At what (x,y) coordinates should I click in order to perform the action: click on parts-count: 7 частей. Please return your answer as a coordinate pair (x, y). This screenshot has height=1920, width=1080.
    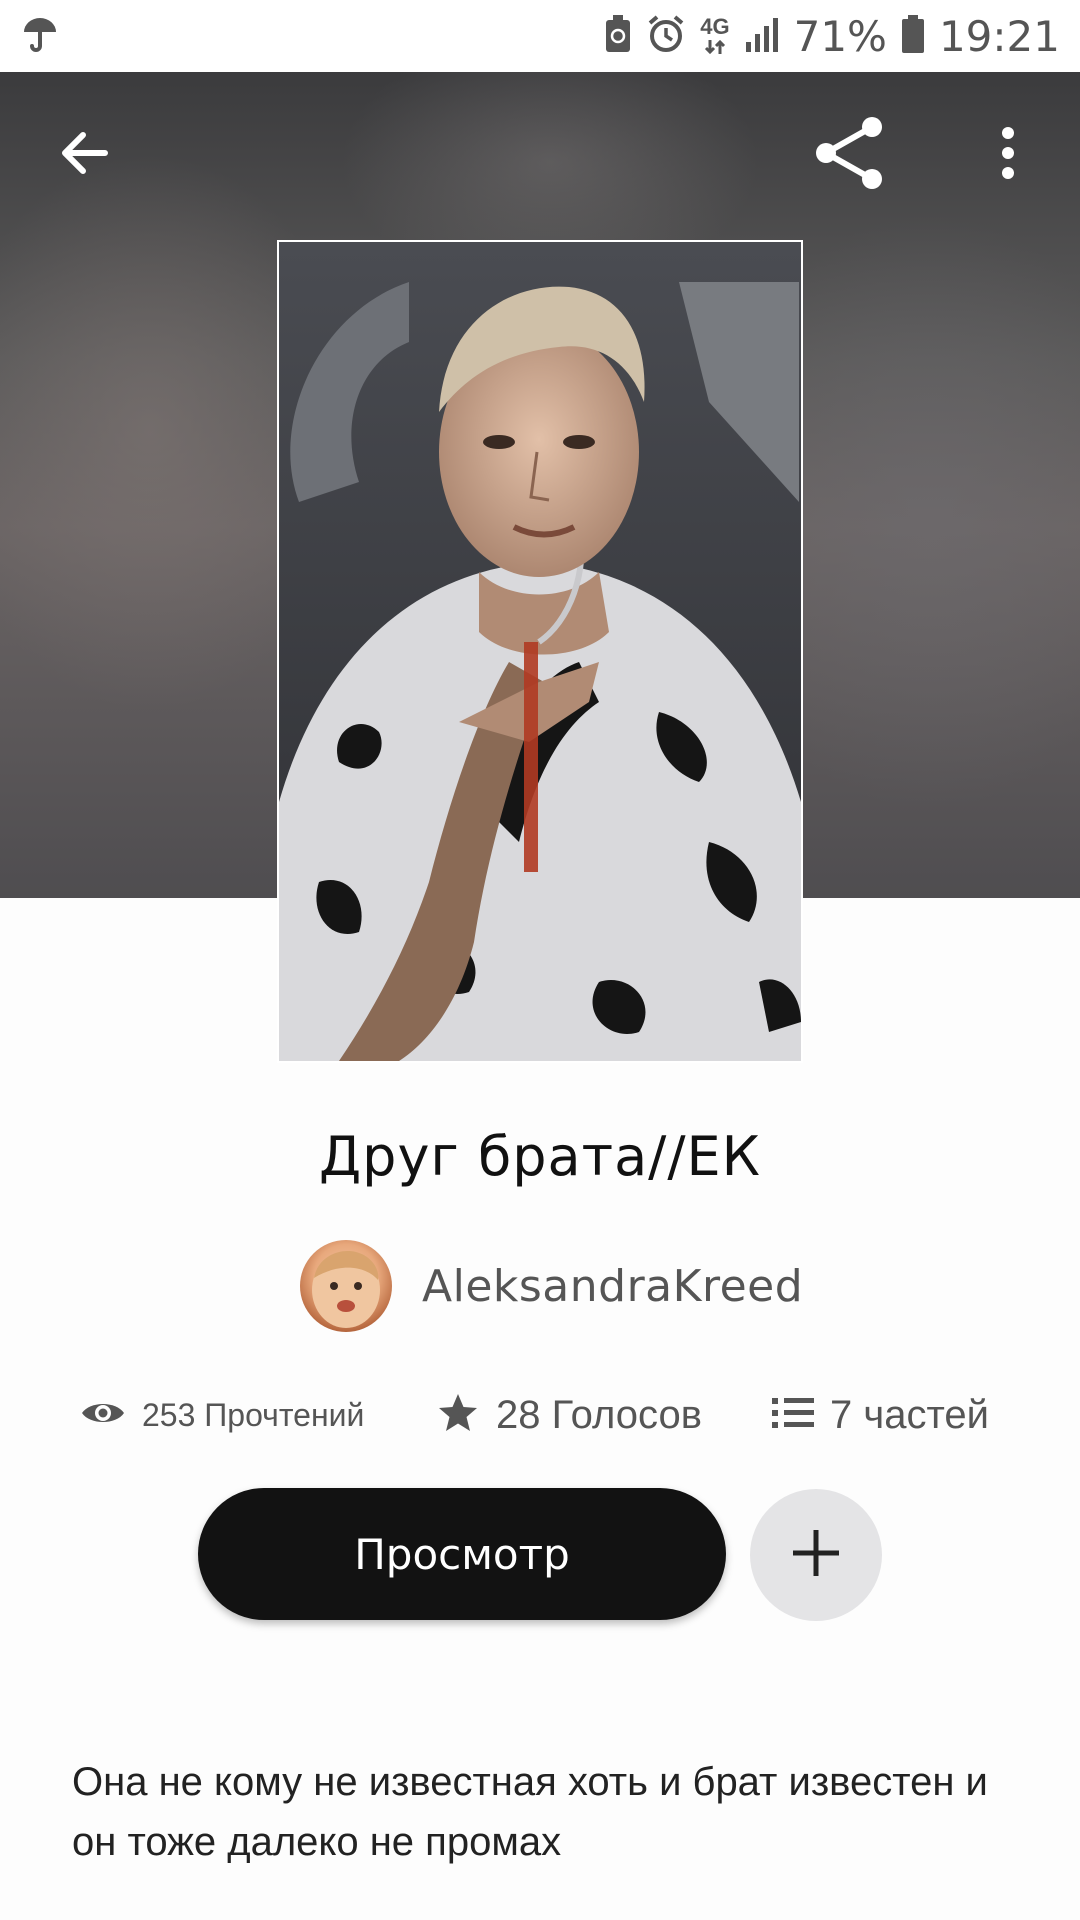
    Looking at the image, I should click on (909, 1414).